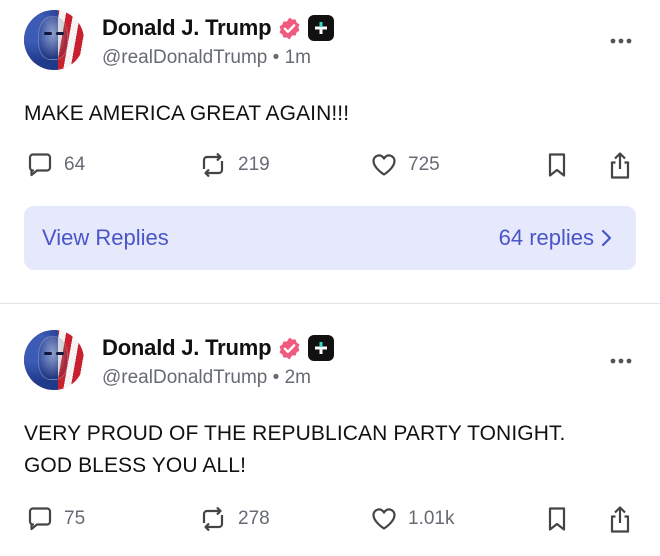 The width and height of the screenshot is (660, 556). Describe the element at coordinates (330, 166) in the screenshot. I see `post-actions: 64 219 725` at that location.